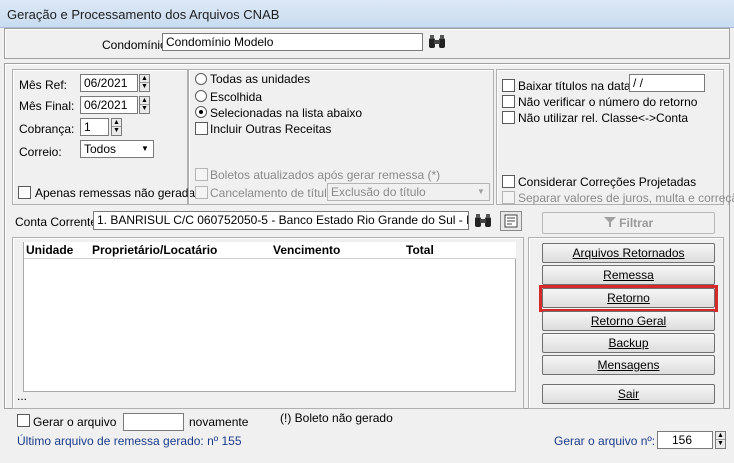 The image size is (734, 463). What do you see at coordinates (50, 250) in the screenshot?
I see `grid-col-unidade: Unidade` at bounding box center [50, 250].